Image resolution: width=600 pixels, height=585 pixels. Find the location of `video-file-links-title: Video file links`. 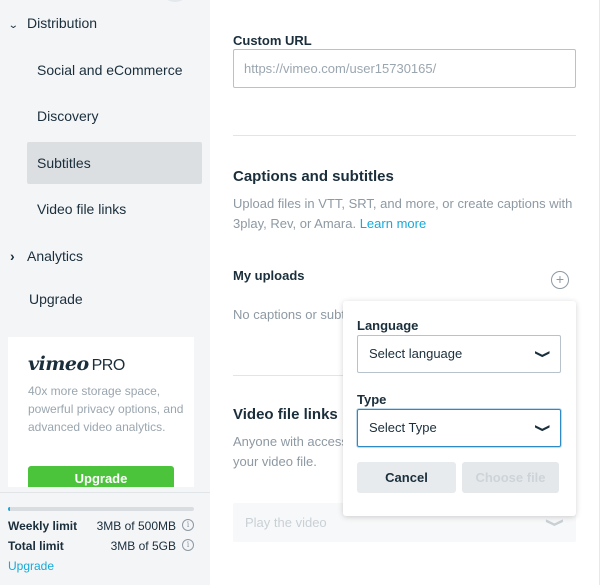

video-file-links-title: Video file links is located at coordinates (285, 414).